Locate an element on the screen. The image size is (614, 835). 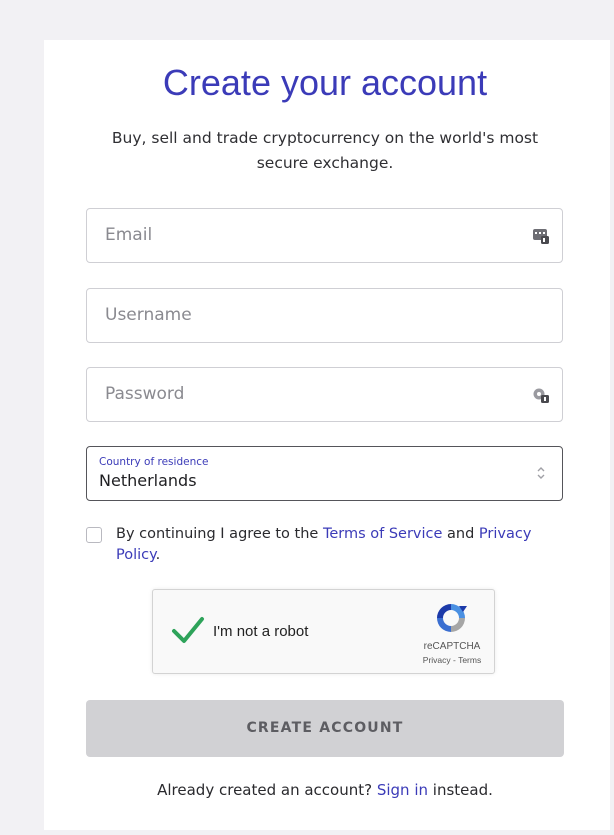
country-select: Country of residence Netherlands is located at coordinates (324, 473).